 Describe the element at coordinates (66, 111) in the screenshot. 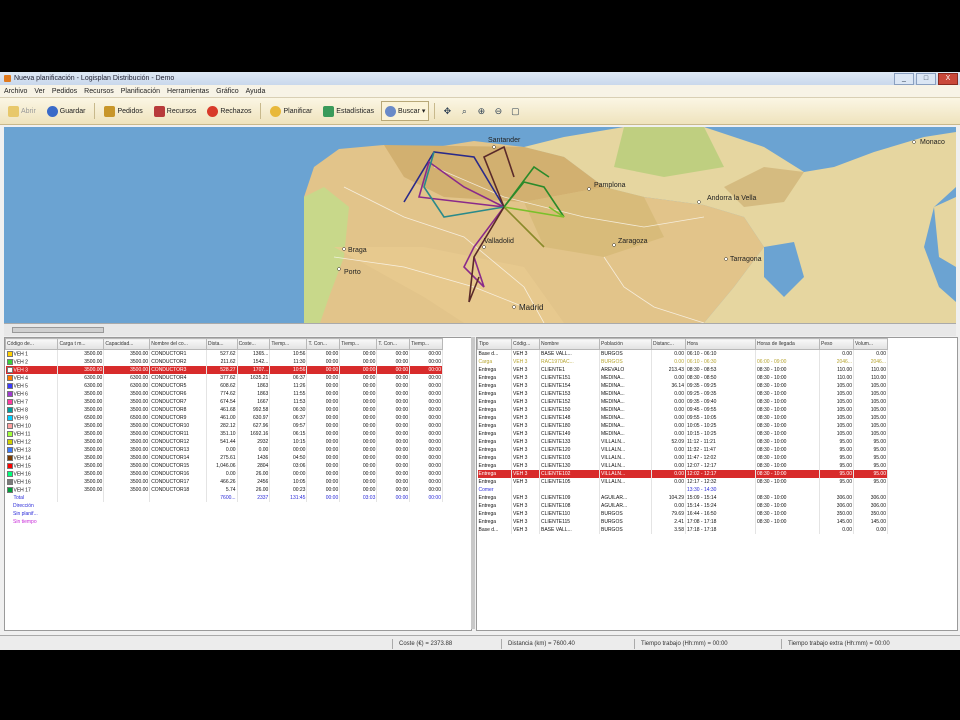

I see `guardar-button: Guardar` at that location.